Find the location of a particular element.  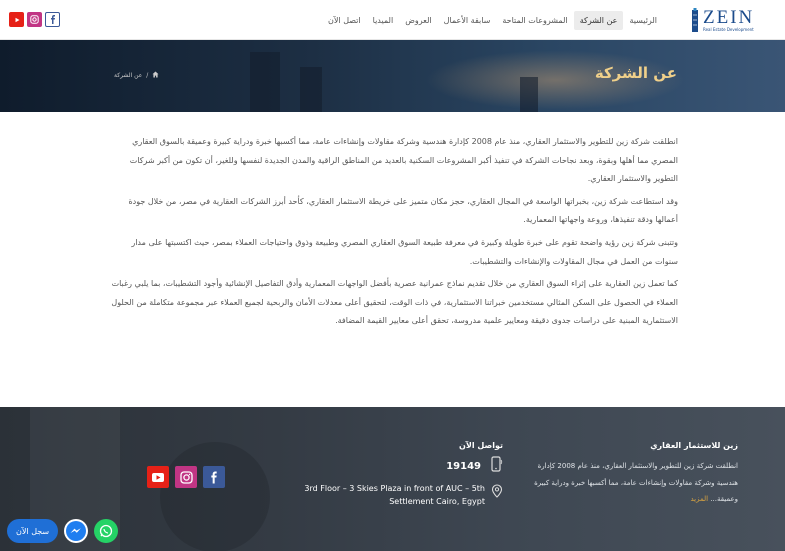

location-pin-icon is located at coordinates (497, 492).